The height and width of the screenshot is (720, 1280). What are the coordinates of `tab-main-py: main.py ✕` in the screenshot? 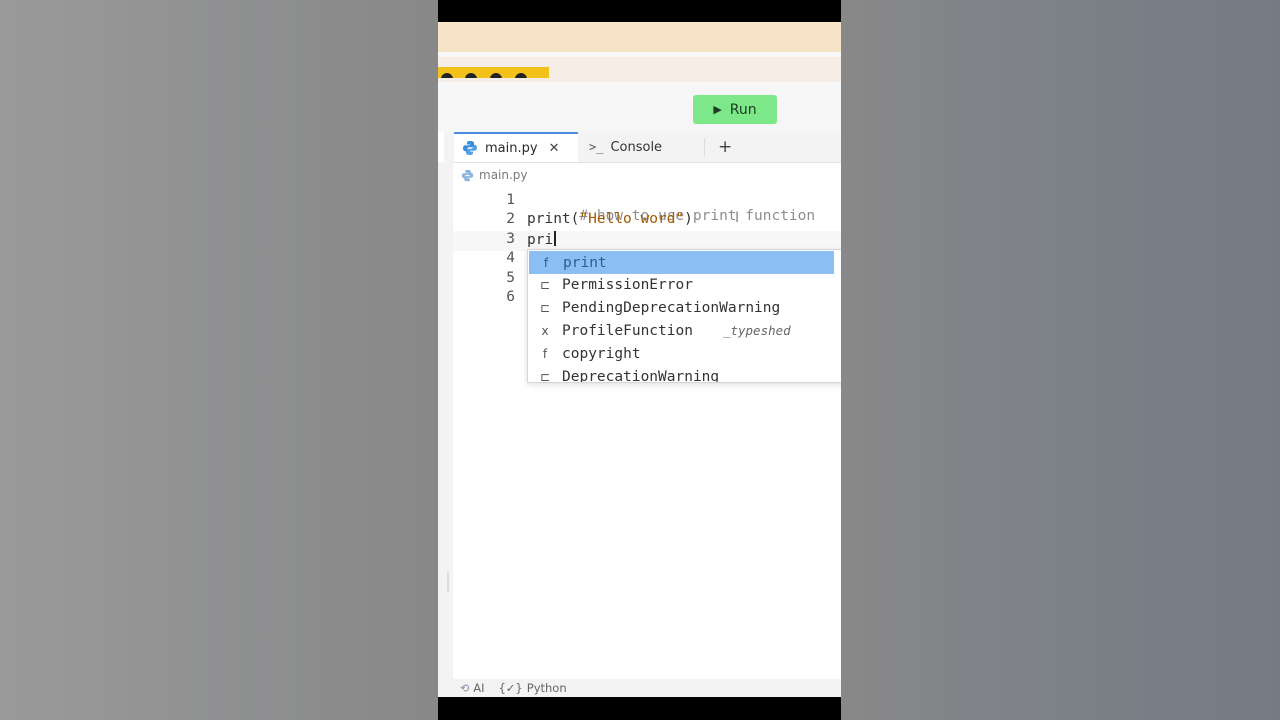 It's located at (516, 147).